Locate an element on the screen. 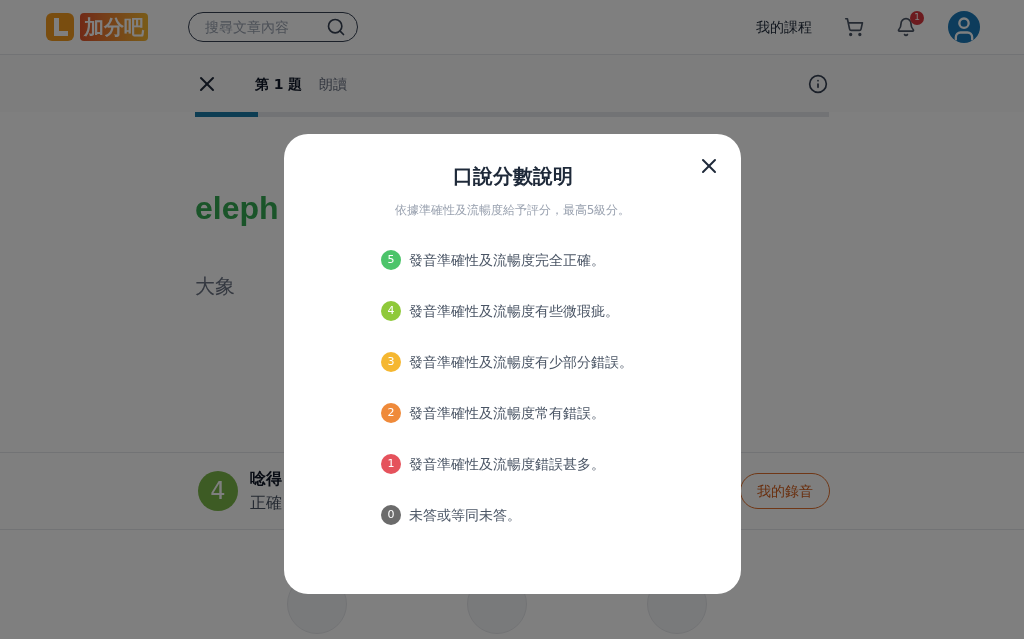 This screenshot has height=639, width=1024. question-tab: 第 1 題 is located at coordinates (279, 83).